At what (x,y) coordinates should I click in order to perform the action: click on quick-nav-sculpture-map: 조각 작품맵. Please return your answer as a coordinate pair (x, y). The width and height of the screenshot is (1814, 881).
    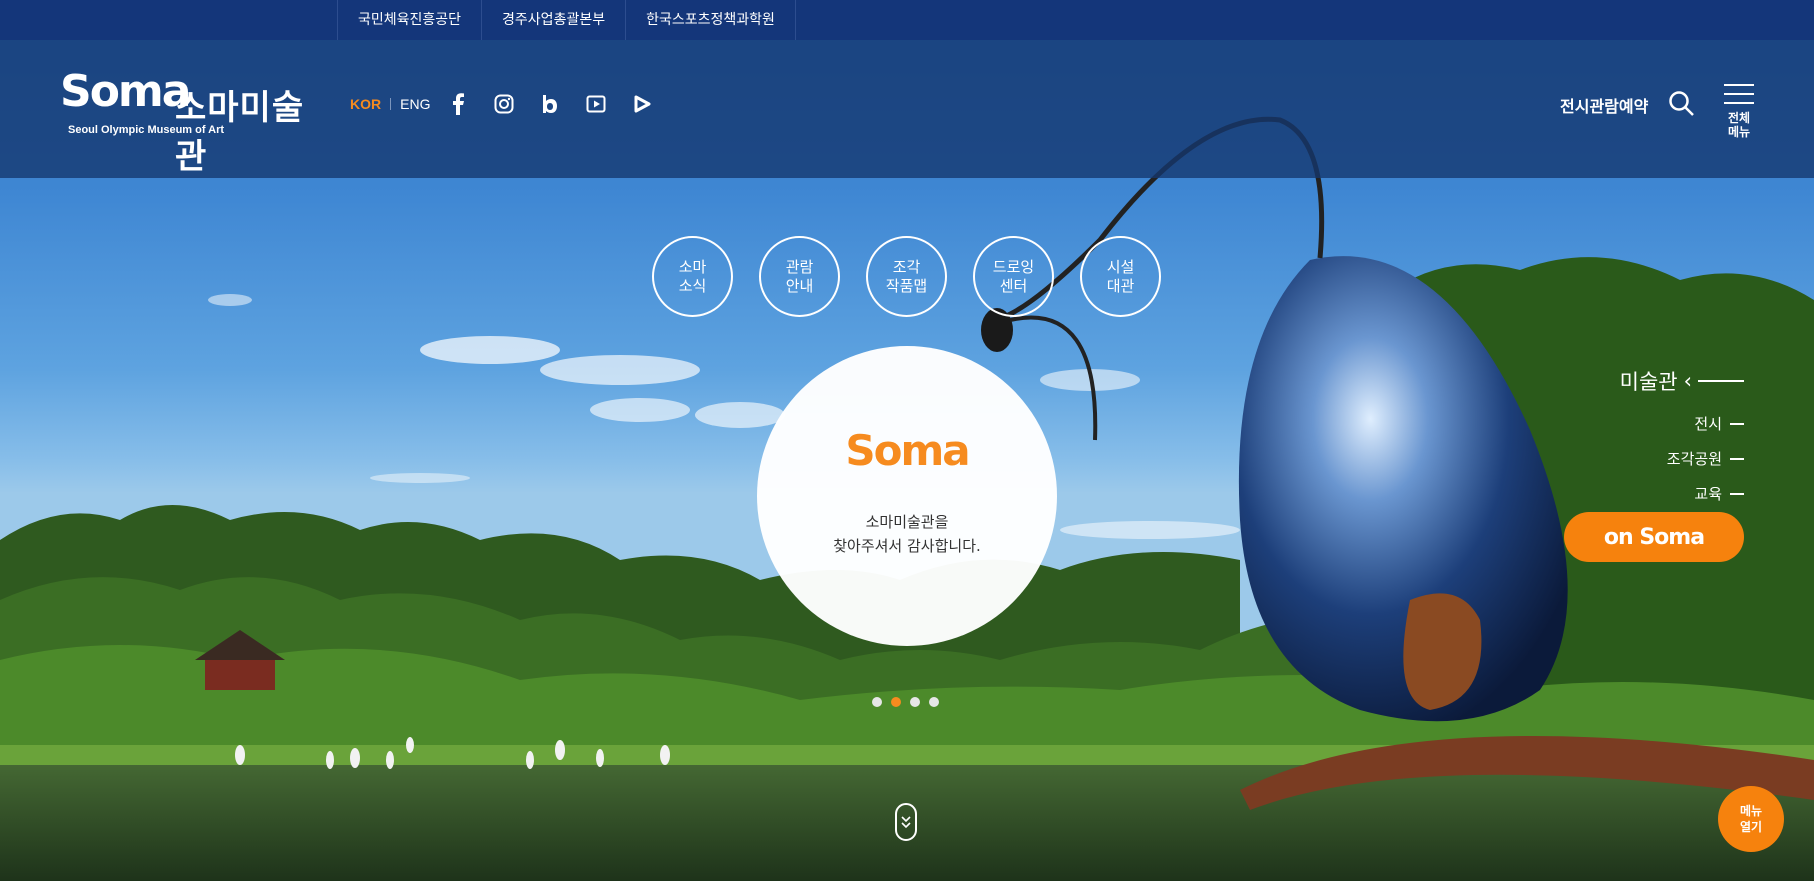
    Looking at the image, I should click on (906, 276).